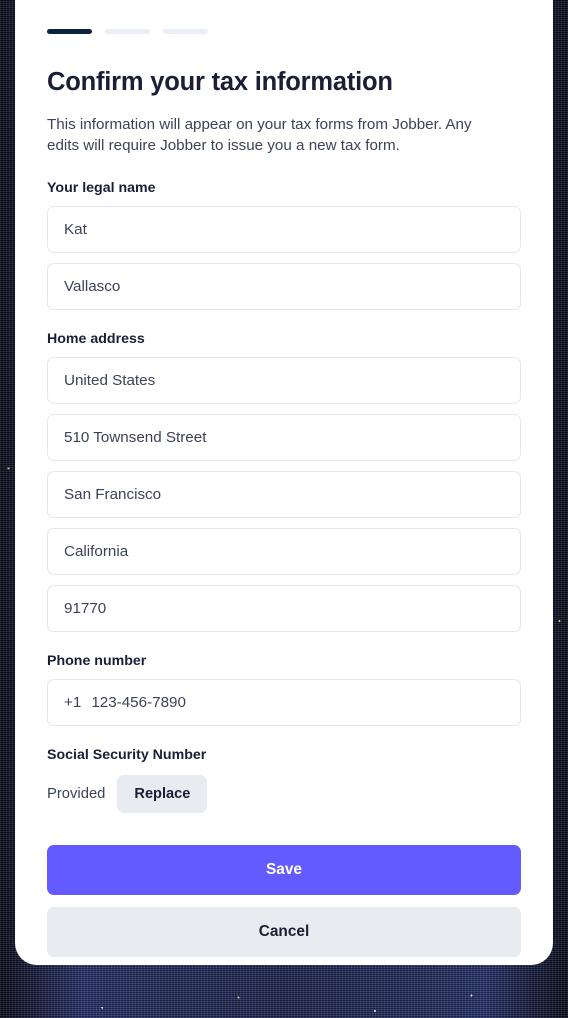 The image size is (568, 1018). Describe the element at coordinates (284, 793) in the screenshot. I see `ssn-row: Provided Replace` at that location.